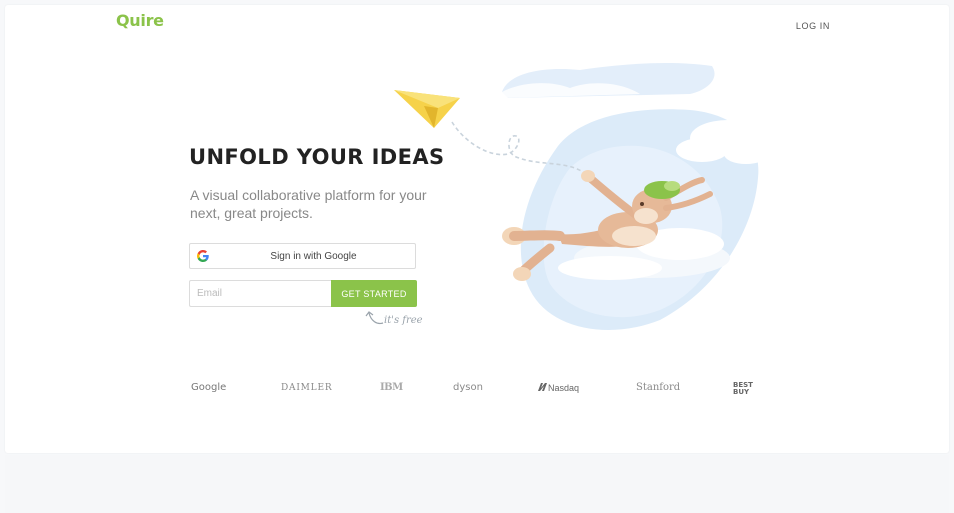 The height and width of the screenshot is (513, 954). Describe the element at coordinates (477, 484) in the screenshot. I see `footer-strip` at that location.